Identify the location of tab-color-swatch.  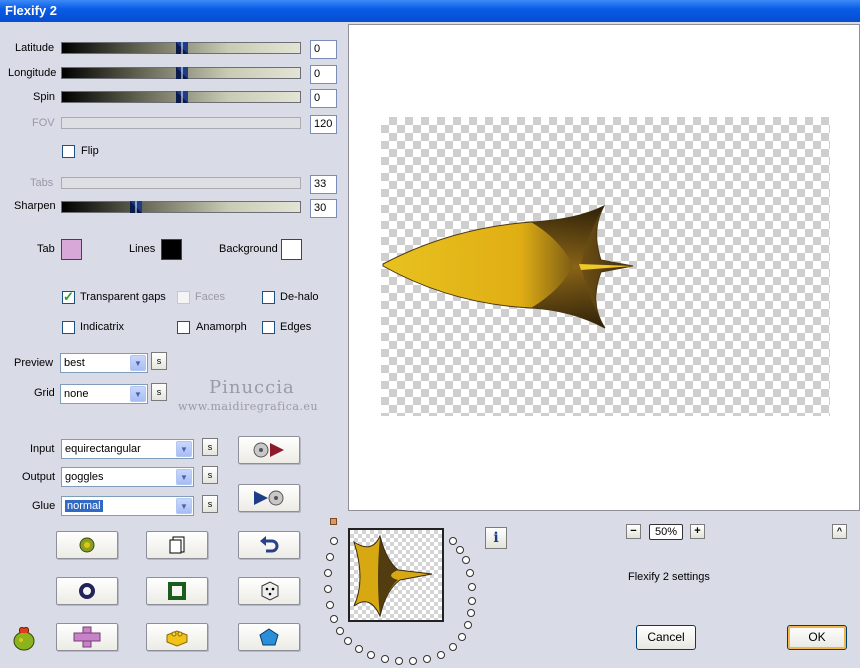
(71, 249).